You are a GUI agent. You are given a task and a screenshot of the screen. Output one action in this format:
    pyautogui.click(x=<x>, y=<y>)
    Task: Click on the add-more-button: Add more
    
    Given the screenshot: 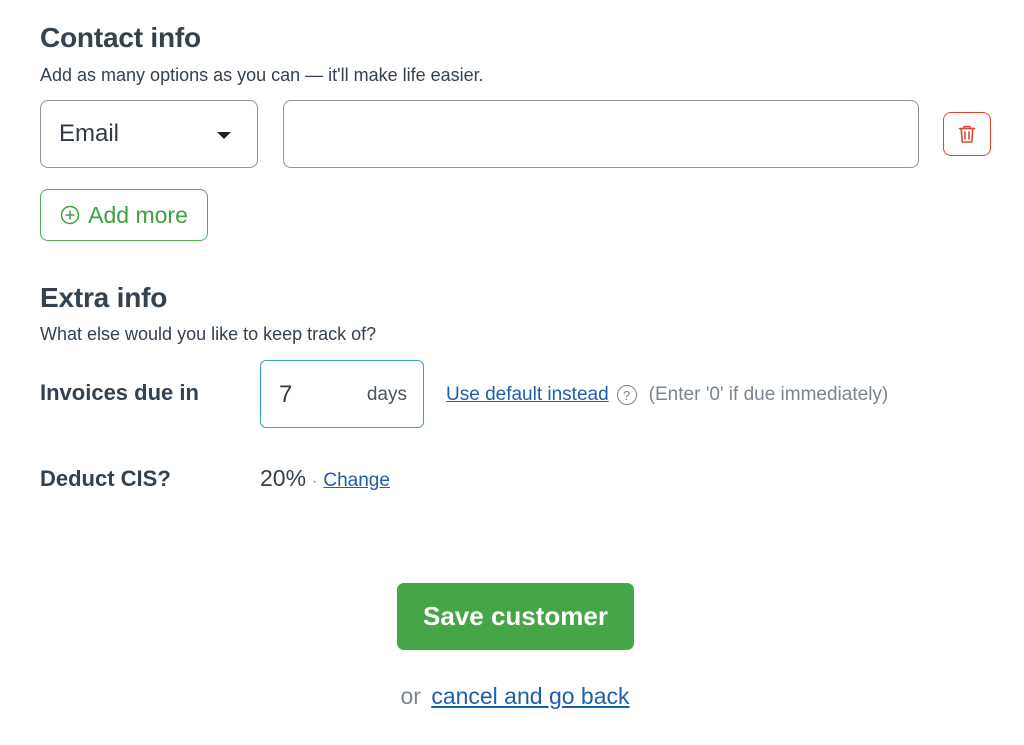 What is the action you would take?
    pyautogui.click(x=124, y=215)
    